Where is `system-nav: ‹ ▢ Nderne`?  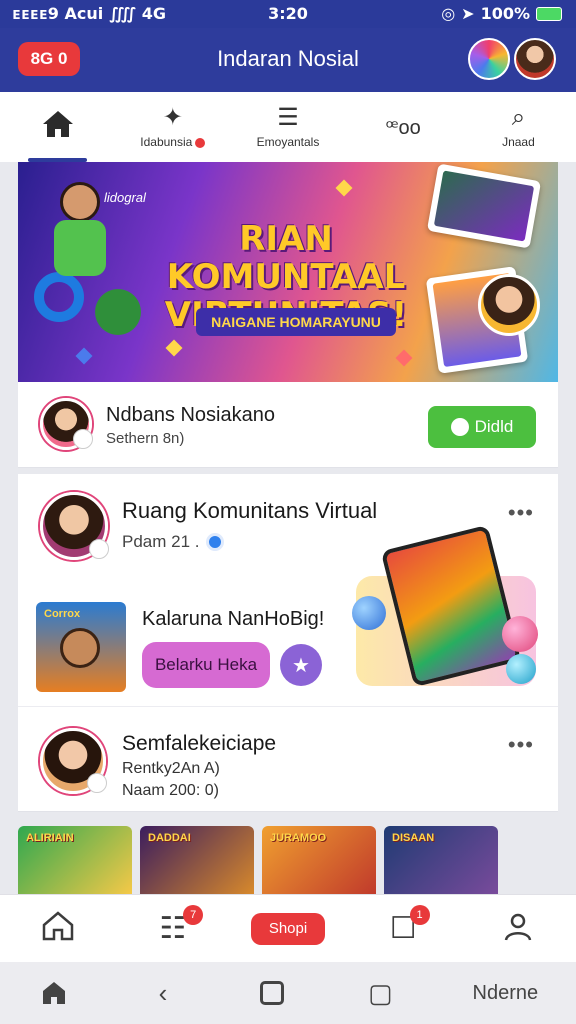
system-nav: ‹ ▢ Nderne is located at coordinates (288, 993).